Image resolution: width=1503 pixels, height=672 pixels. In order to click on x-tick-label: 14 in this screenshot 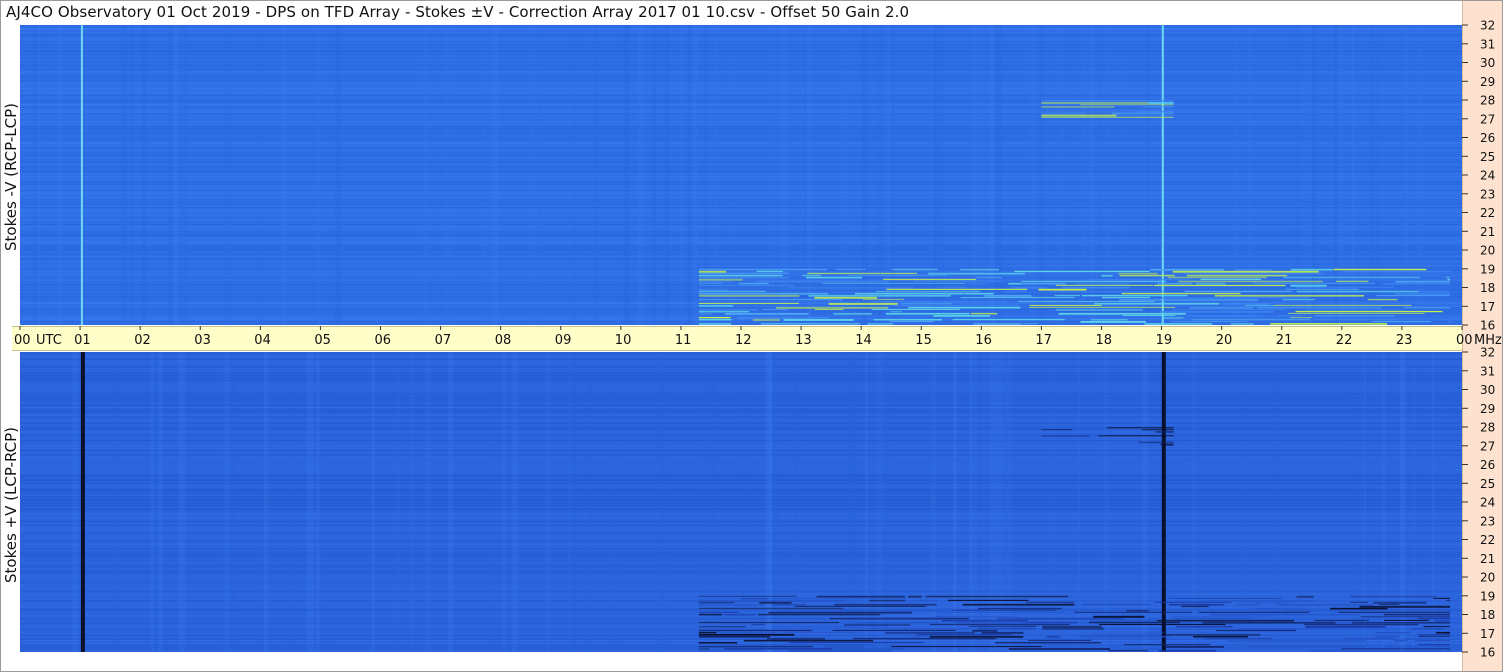, I will do `click(863, 340)`.